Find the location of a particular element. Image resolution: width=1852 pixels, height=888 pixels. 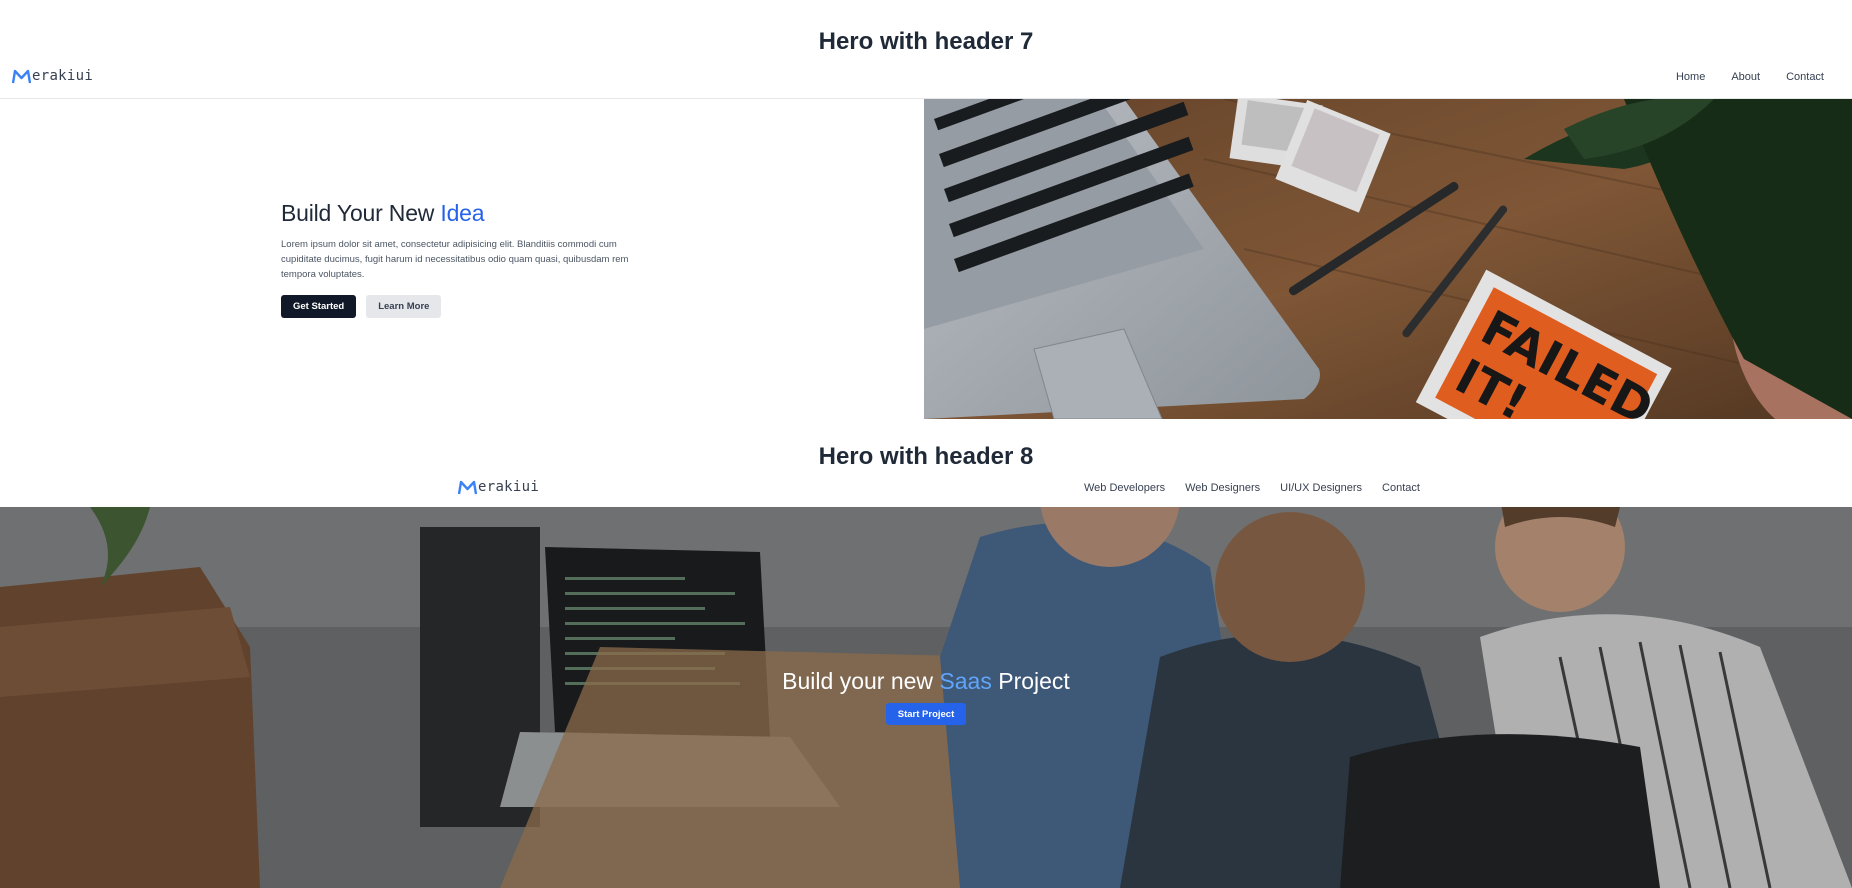

hero-8-heading: Build your new Saas Project is located at coordinates (926, 681).